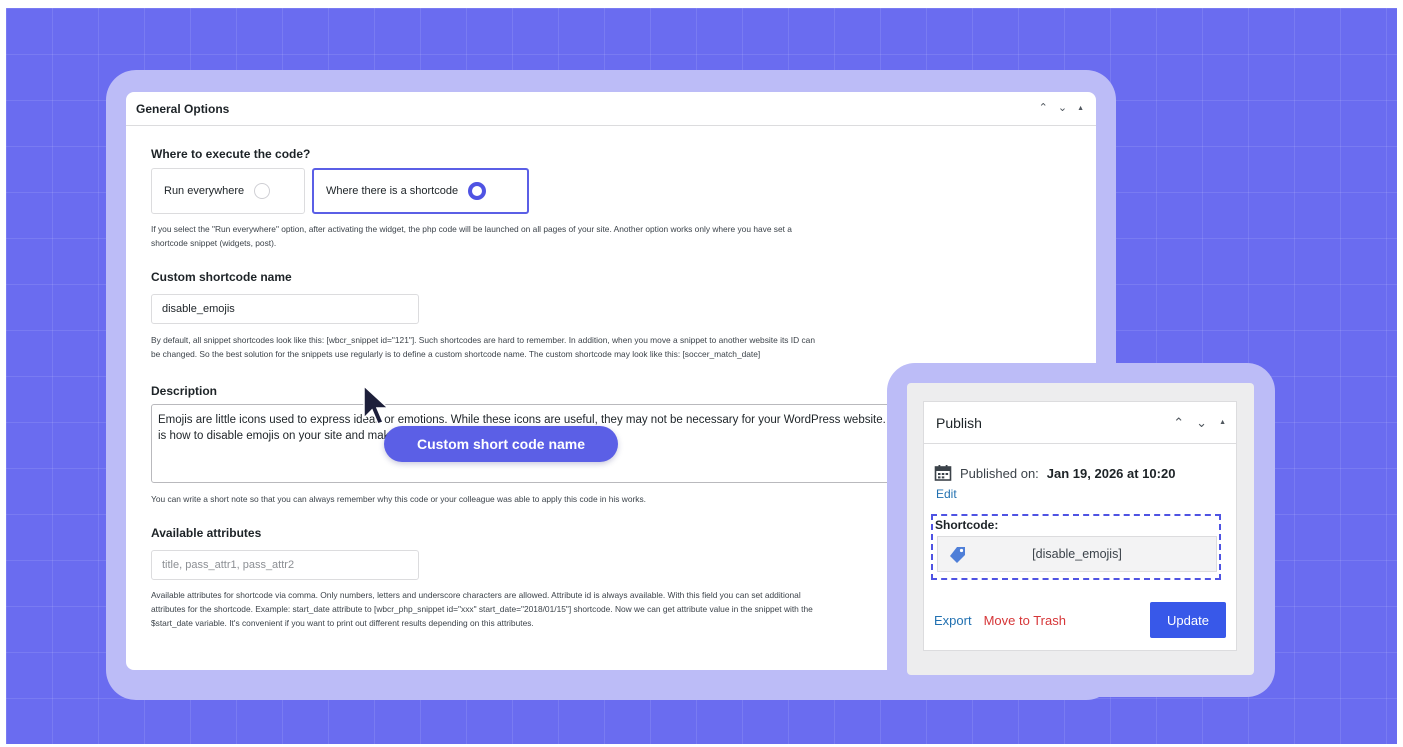  Describe the element at coordinates (285, 309) in the screenshot. I see `shortcode-name-input: disable_emojis` at that location.